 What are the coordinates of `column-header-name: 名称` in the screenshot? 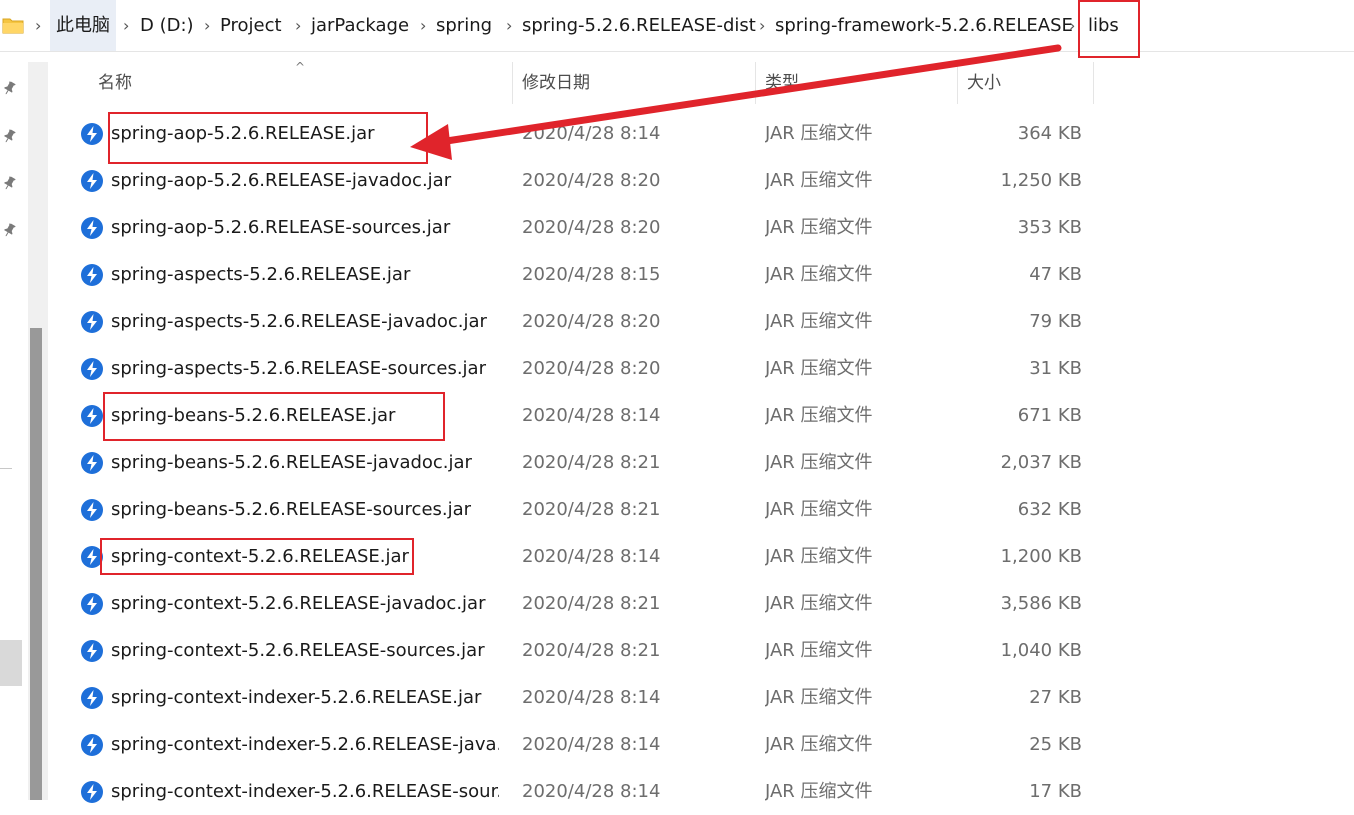 It's located at (115, 83).